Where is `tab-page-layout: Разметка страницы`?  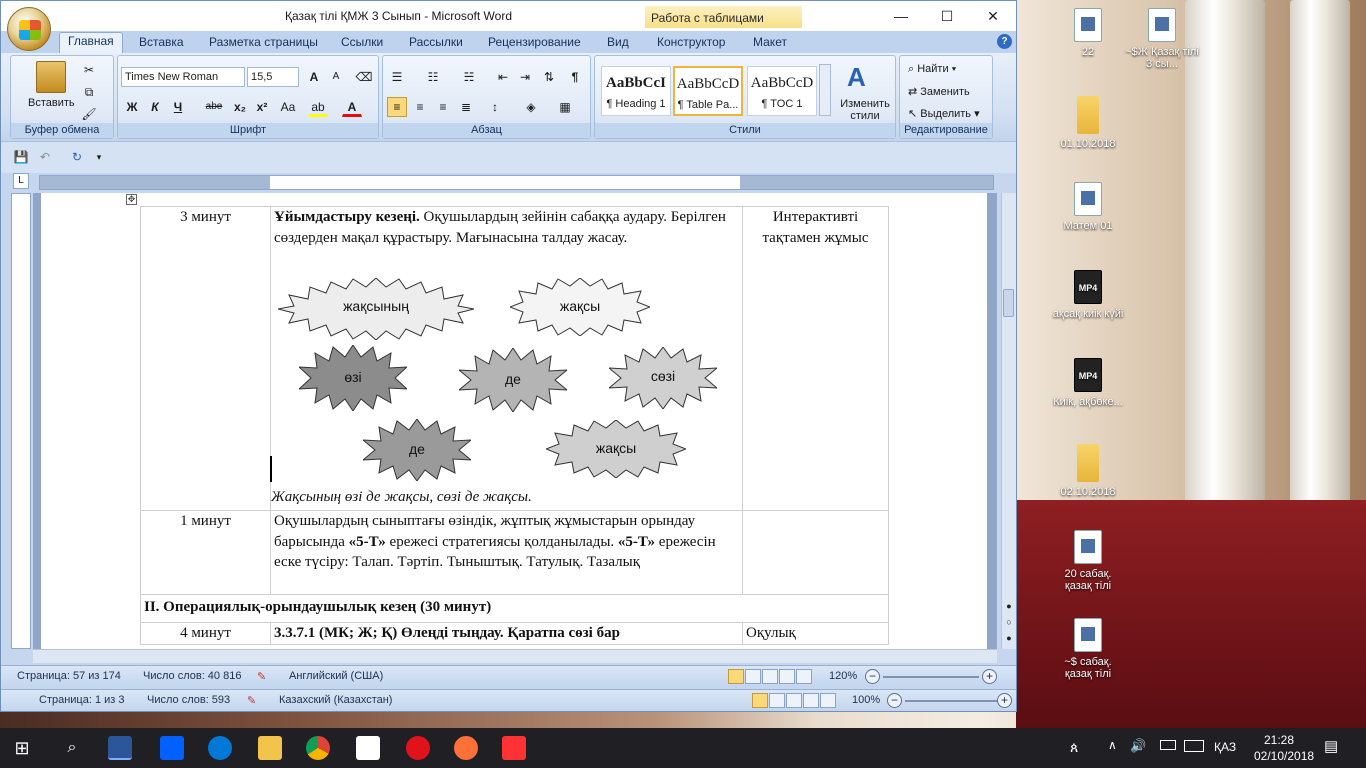
tab-page-layout: Разметка страницы is located at coordinates (263, 43).